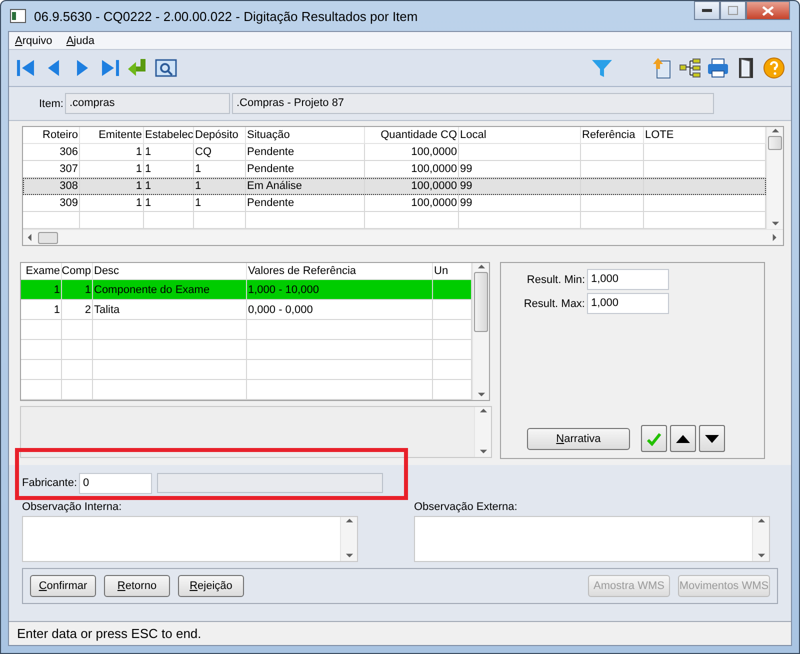  I want to click on column-header: Situação, so click(305, 135).